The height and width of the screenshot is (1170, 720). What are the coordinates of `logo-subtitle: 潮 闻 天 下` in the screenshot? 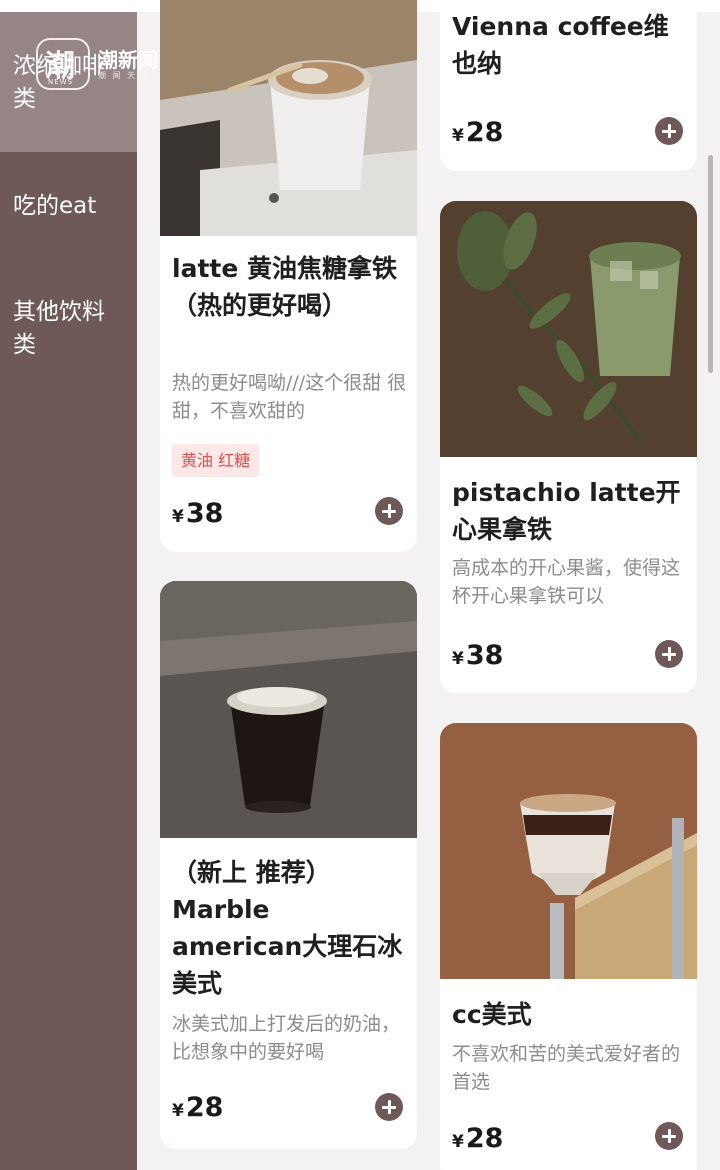 It's located at (125, 75).